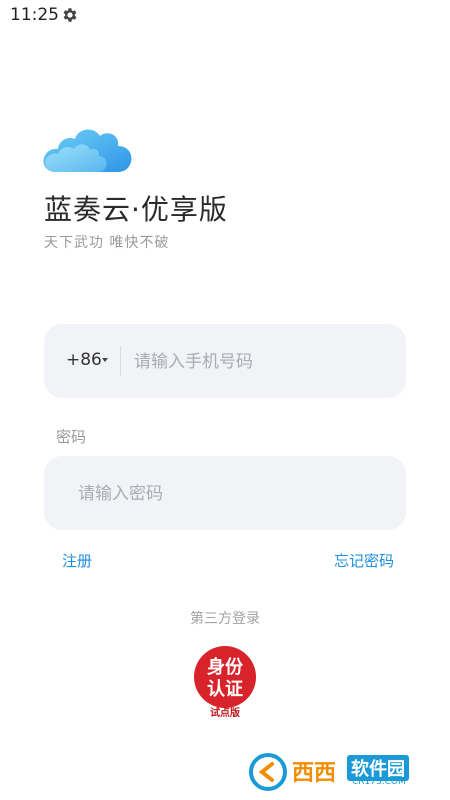 Image resolution: width=450 pixels, height=800 pixels. What do you see at coordinates (364, 560) in the screenshot?
I see `forgot-password-link: 忘记密码` at bounding box center [364, 560].